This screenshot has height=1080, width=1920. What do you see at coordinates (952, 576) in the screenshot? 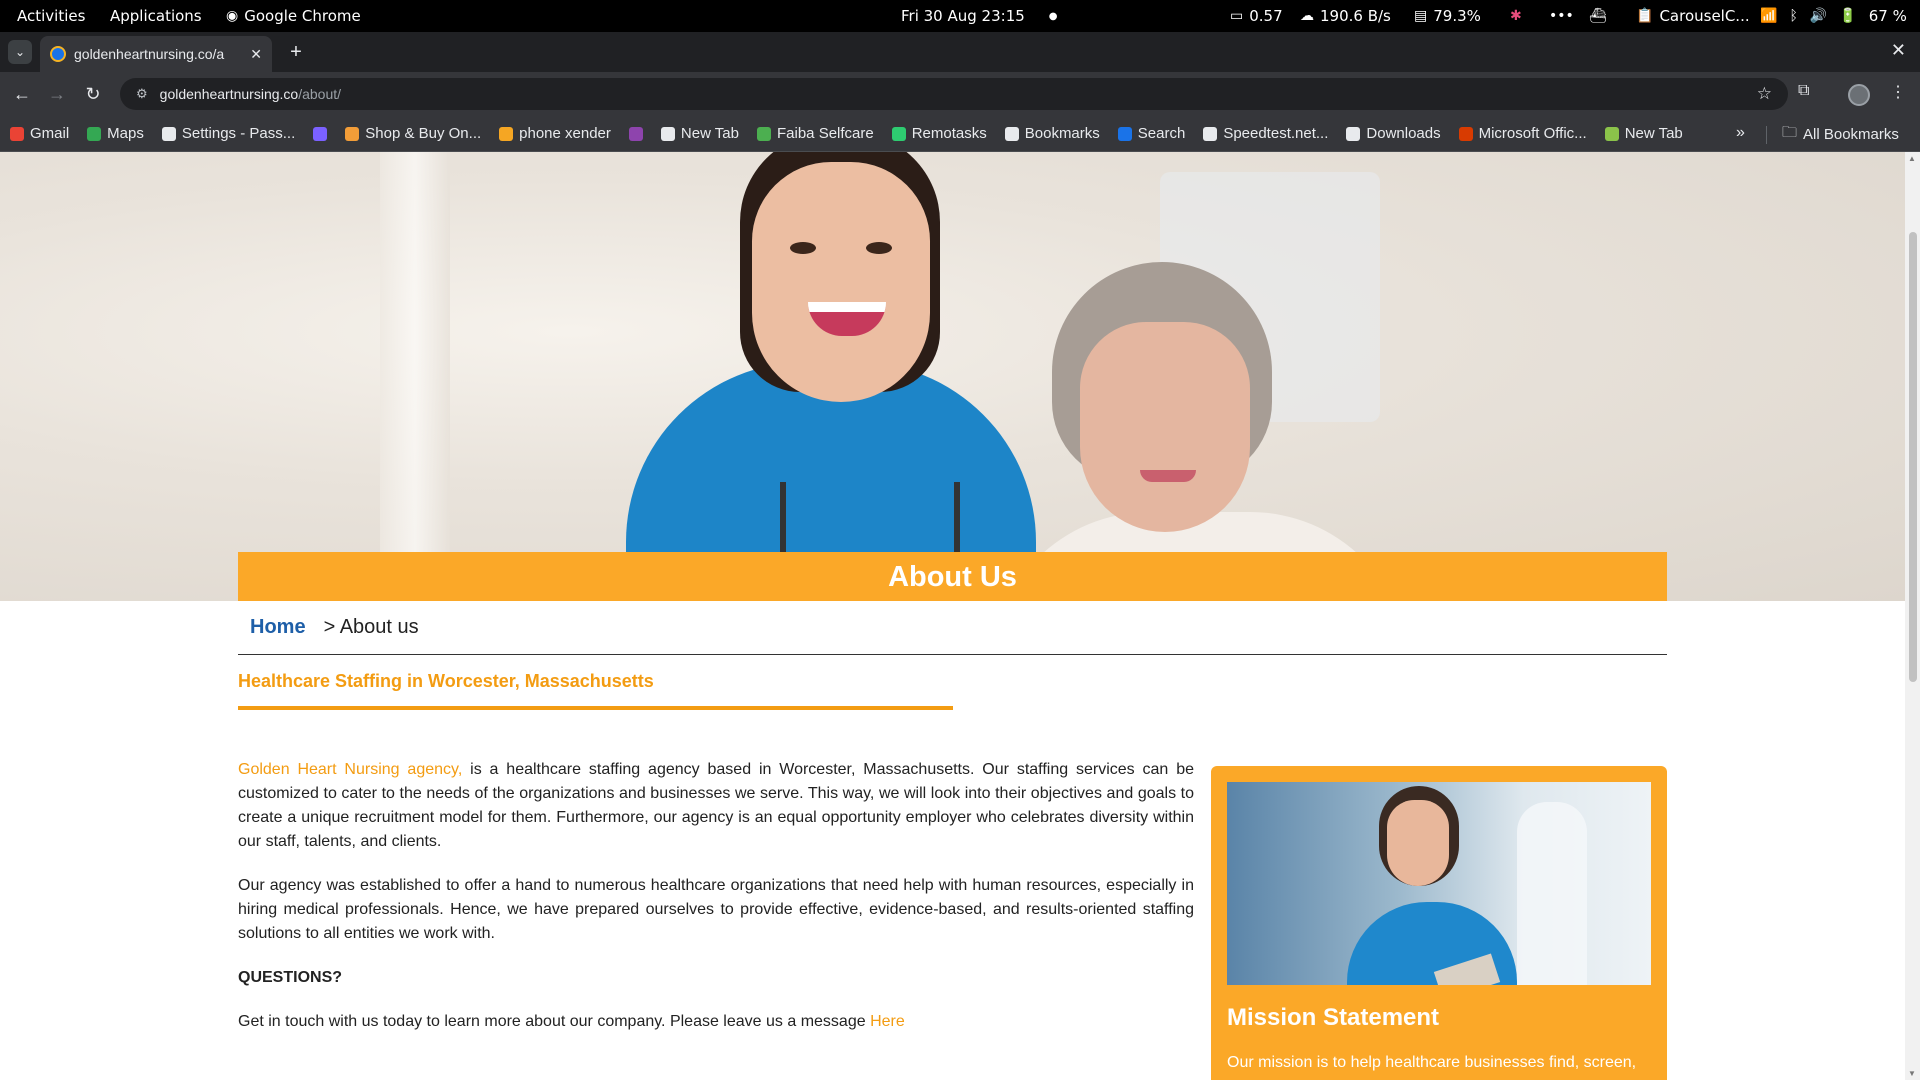
I see `about-us-banner: About Us` at bounding box center [952, 576].